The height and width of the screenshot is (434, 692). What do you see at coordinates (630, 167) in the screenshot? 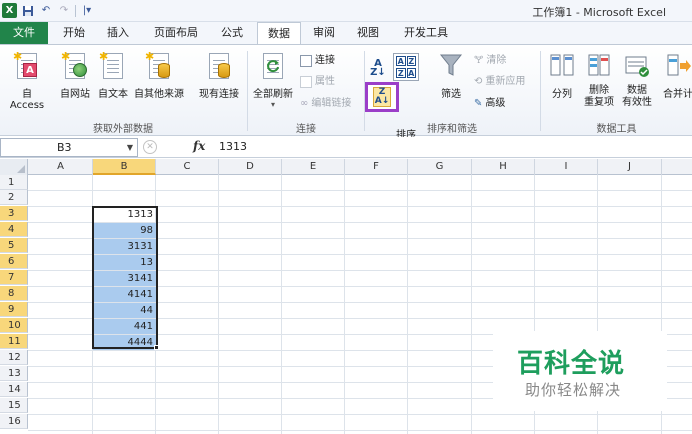
I see `column-header-j: J` at bounding box center [630, 167].